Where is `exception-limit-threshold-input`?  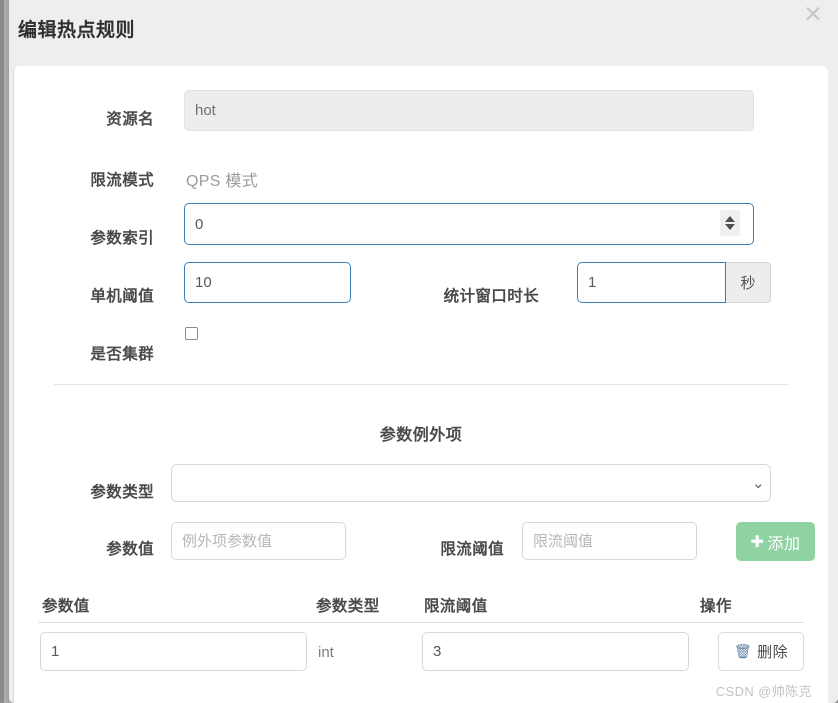
exception-limit-threshold-input is located at coordinates (609, 541).